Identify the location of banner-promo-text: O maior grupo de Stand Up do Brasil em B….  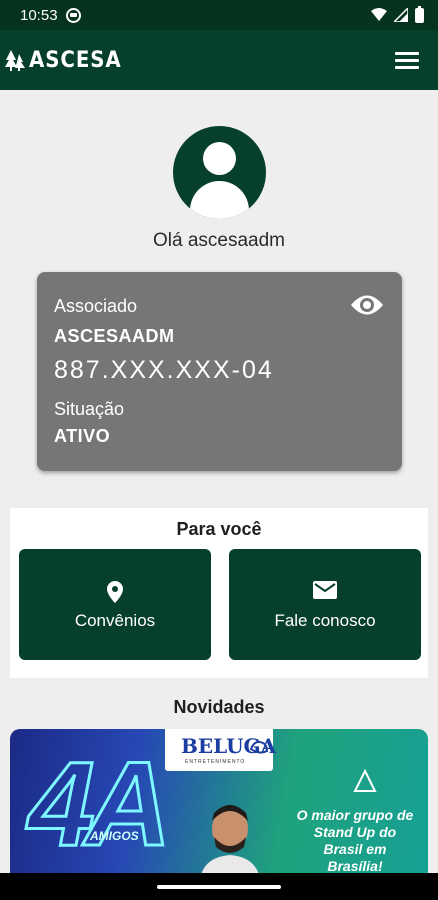
(355, 840).